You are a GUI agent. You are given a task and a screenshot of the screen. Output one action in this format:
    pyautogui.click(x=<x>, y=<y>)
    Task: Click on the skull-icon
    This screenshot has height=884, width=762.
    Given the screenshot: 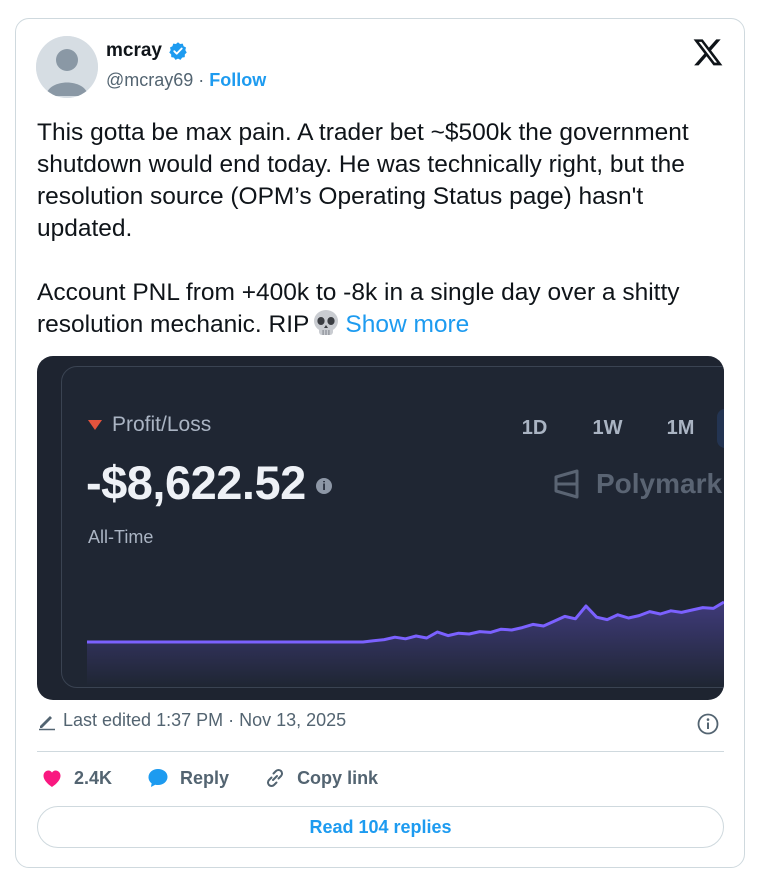 What is the action you would take?
    pyautogui.click(x=326, y=322)
    